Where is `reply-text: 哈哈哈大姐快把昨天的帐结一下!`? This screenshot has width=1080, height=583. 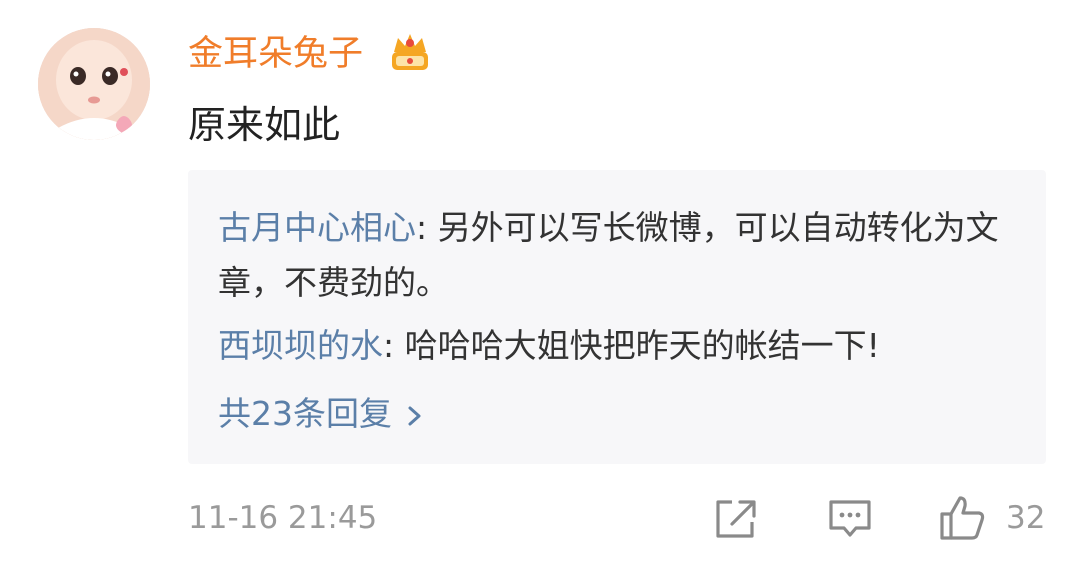
reply-text: 哈哈哈大姐快把昨天的帐结一下! is located at coordinates (642, 345).